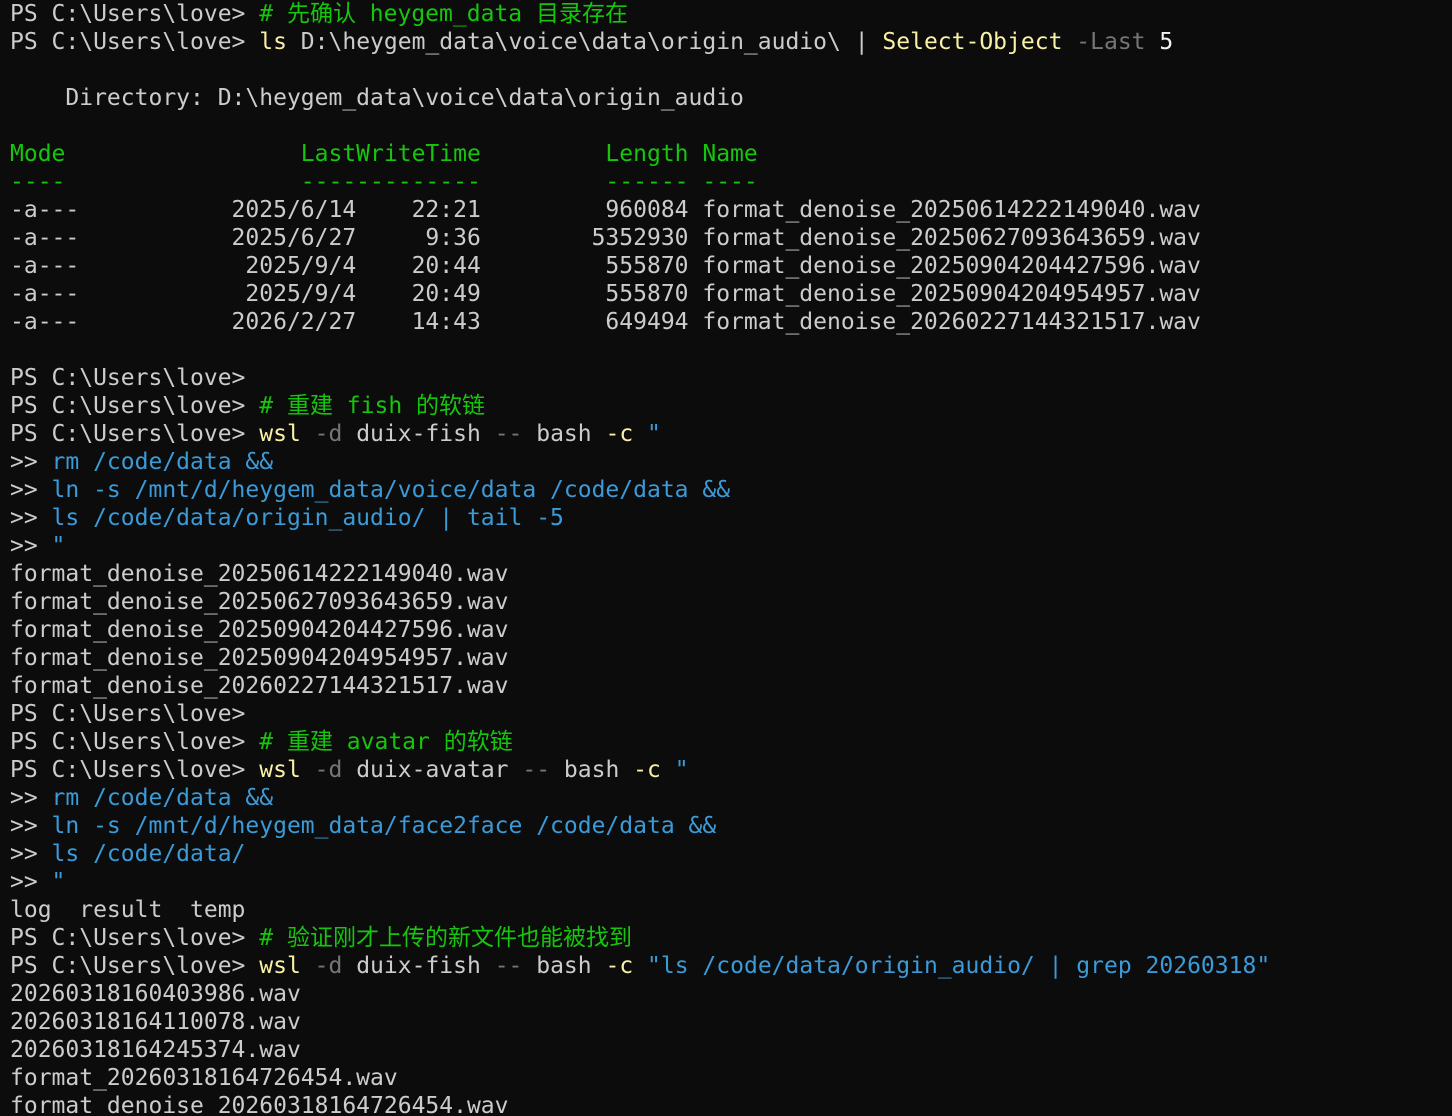  Describe the element at coordinates (731, 1078) in the screenshot. I see `terminal-line-output: format_20260318164726454.wav` at that location.